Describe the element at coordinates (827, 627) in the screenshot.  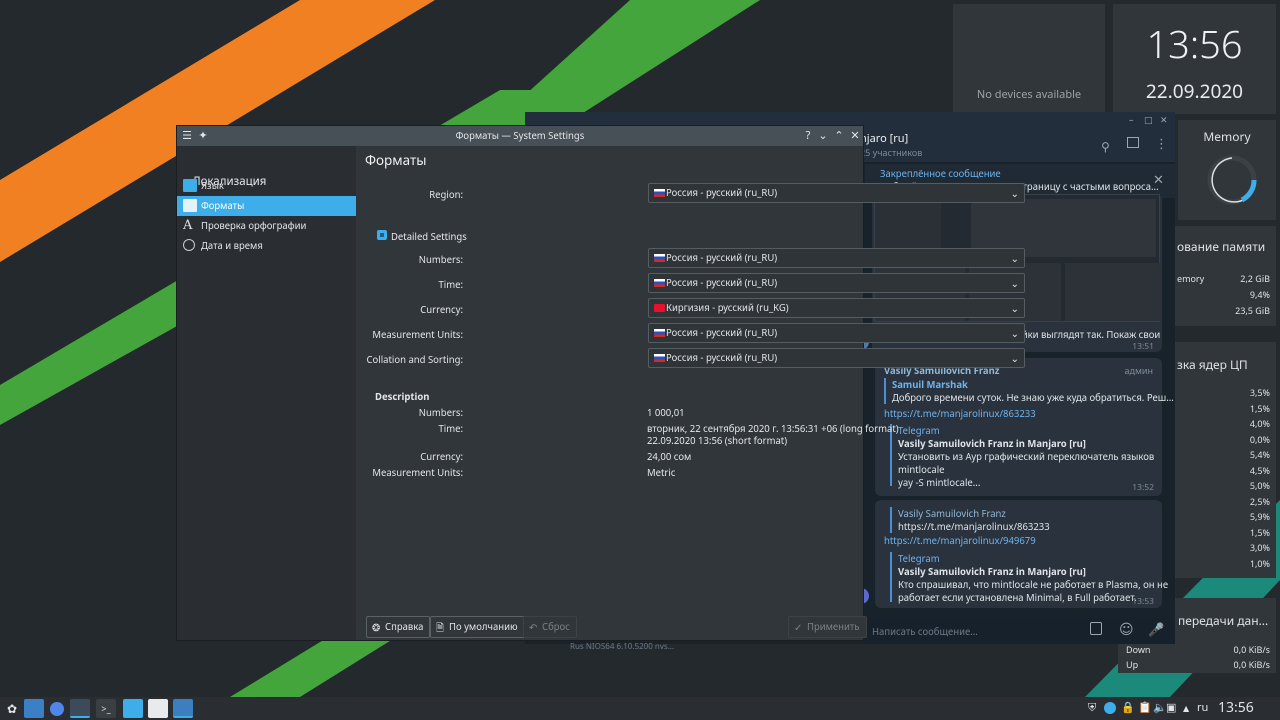
I see `apply-button: ✓ Применить` at that location.